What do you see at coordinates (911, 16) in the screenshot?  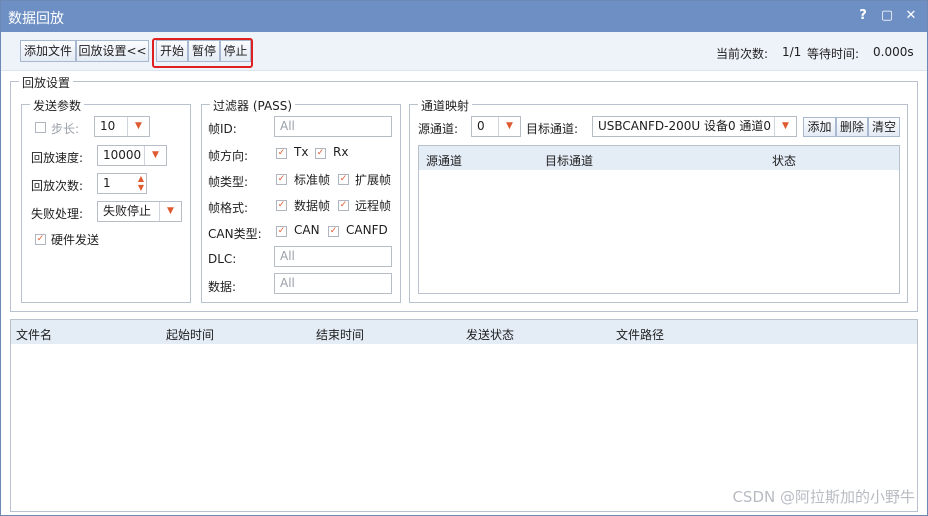 I see `close-icon: ✕` at bounding box center [911, 16].